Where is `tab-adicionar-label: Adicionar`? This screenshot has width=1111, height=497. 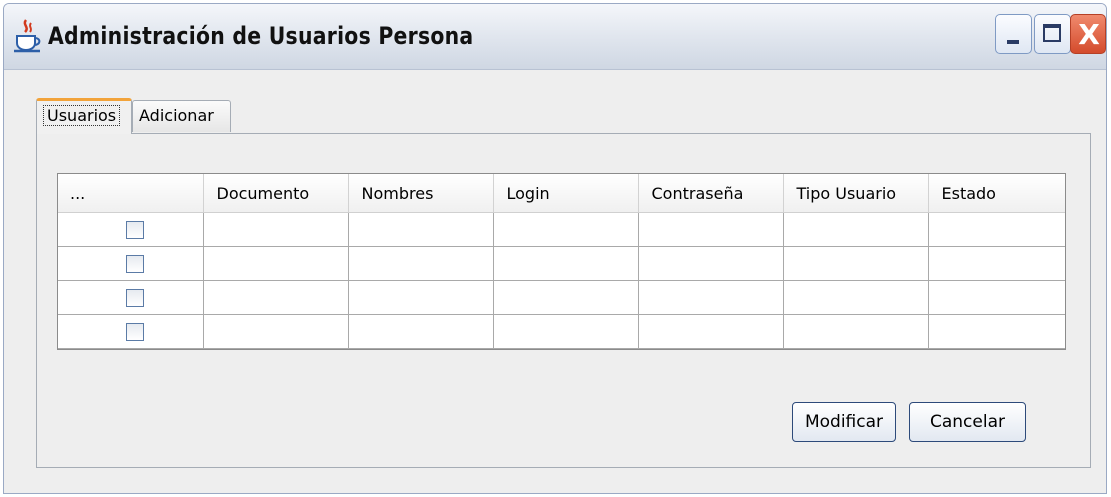
tab-adicionar-label: Adicionar is located at coordinates (176, 115).